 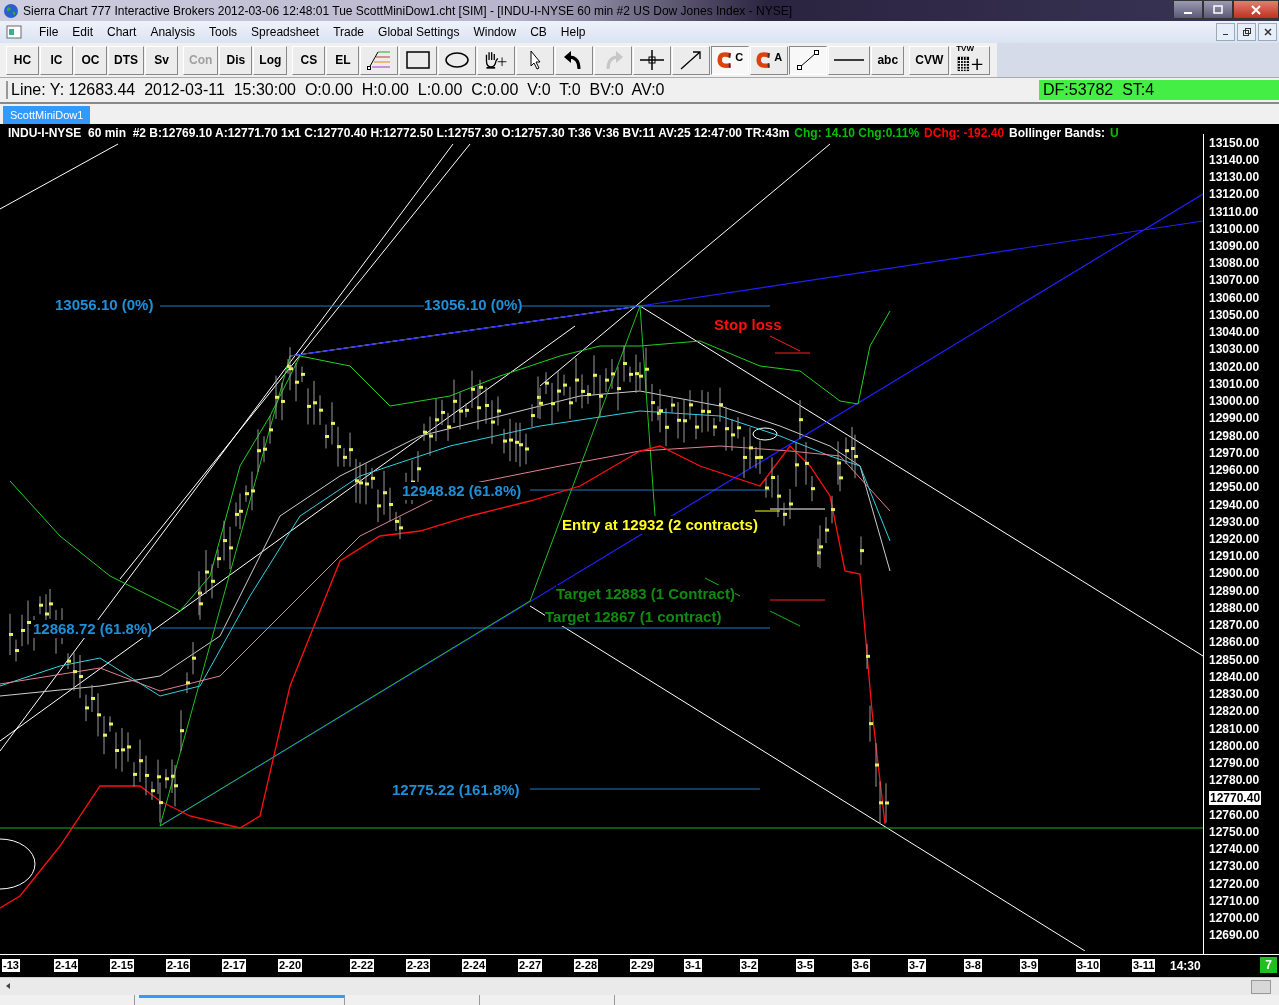 What do you see at coordinates (1234, 349) in the screenshot?
I see `price-label: 13030.00` at bounding box center [1234, 349].